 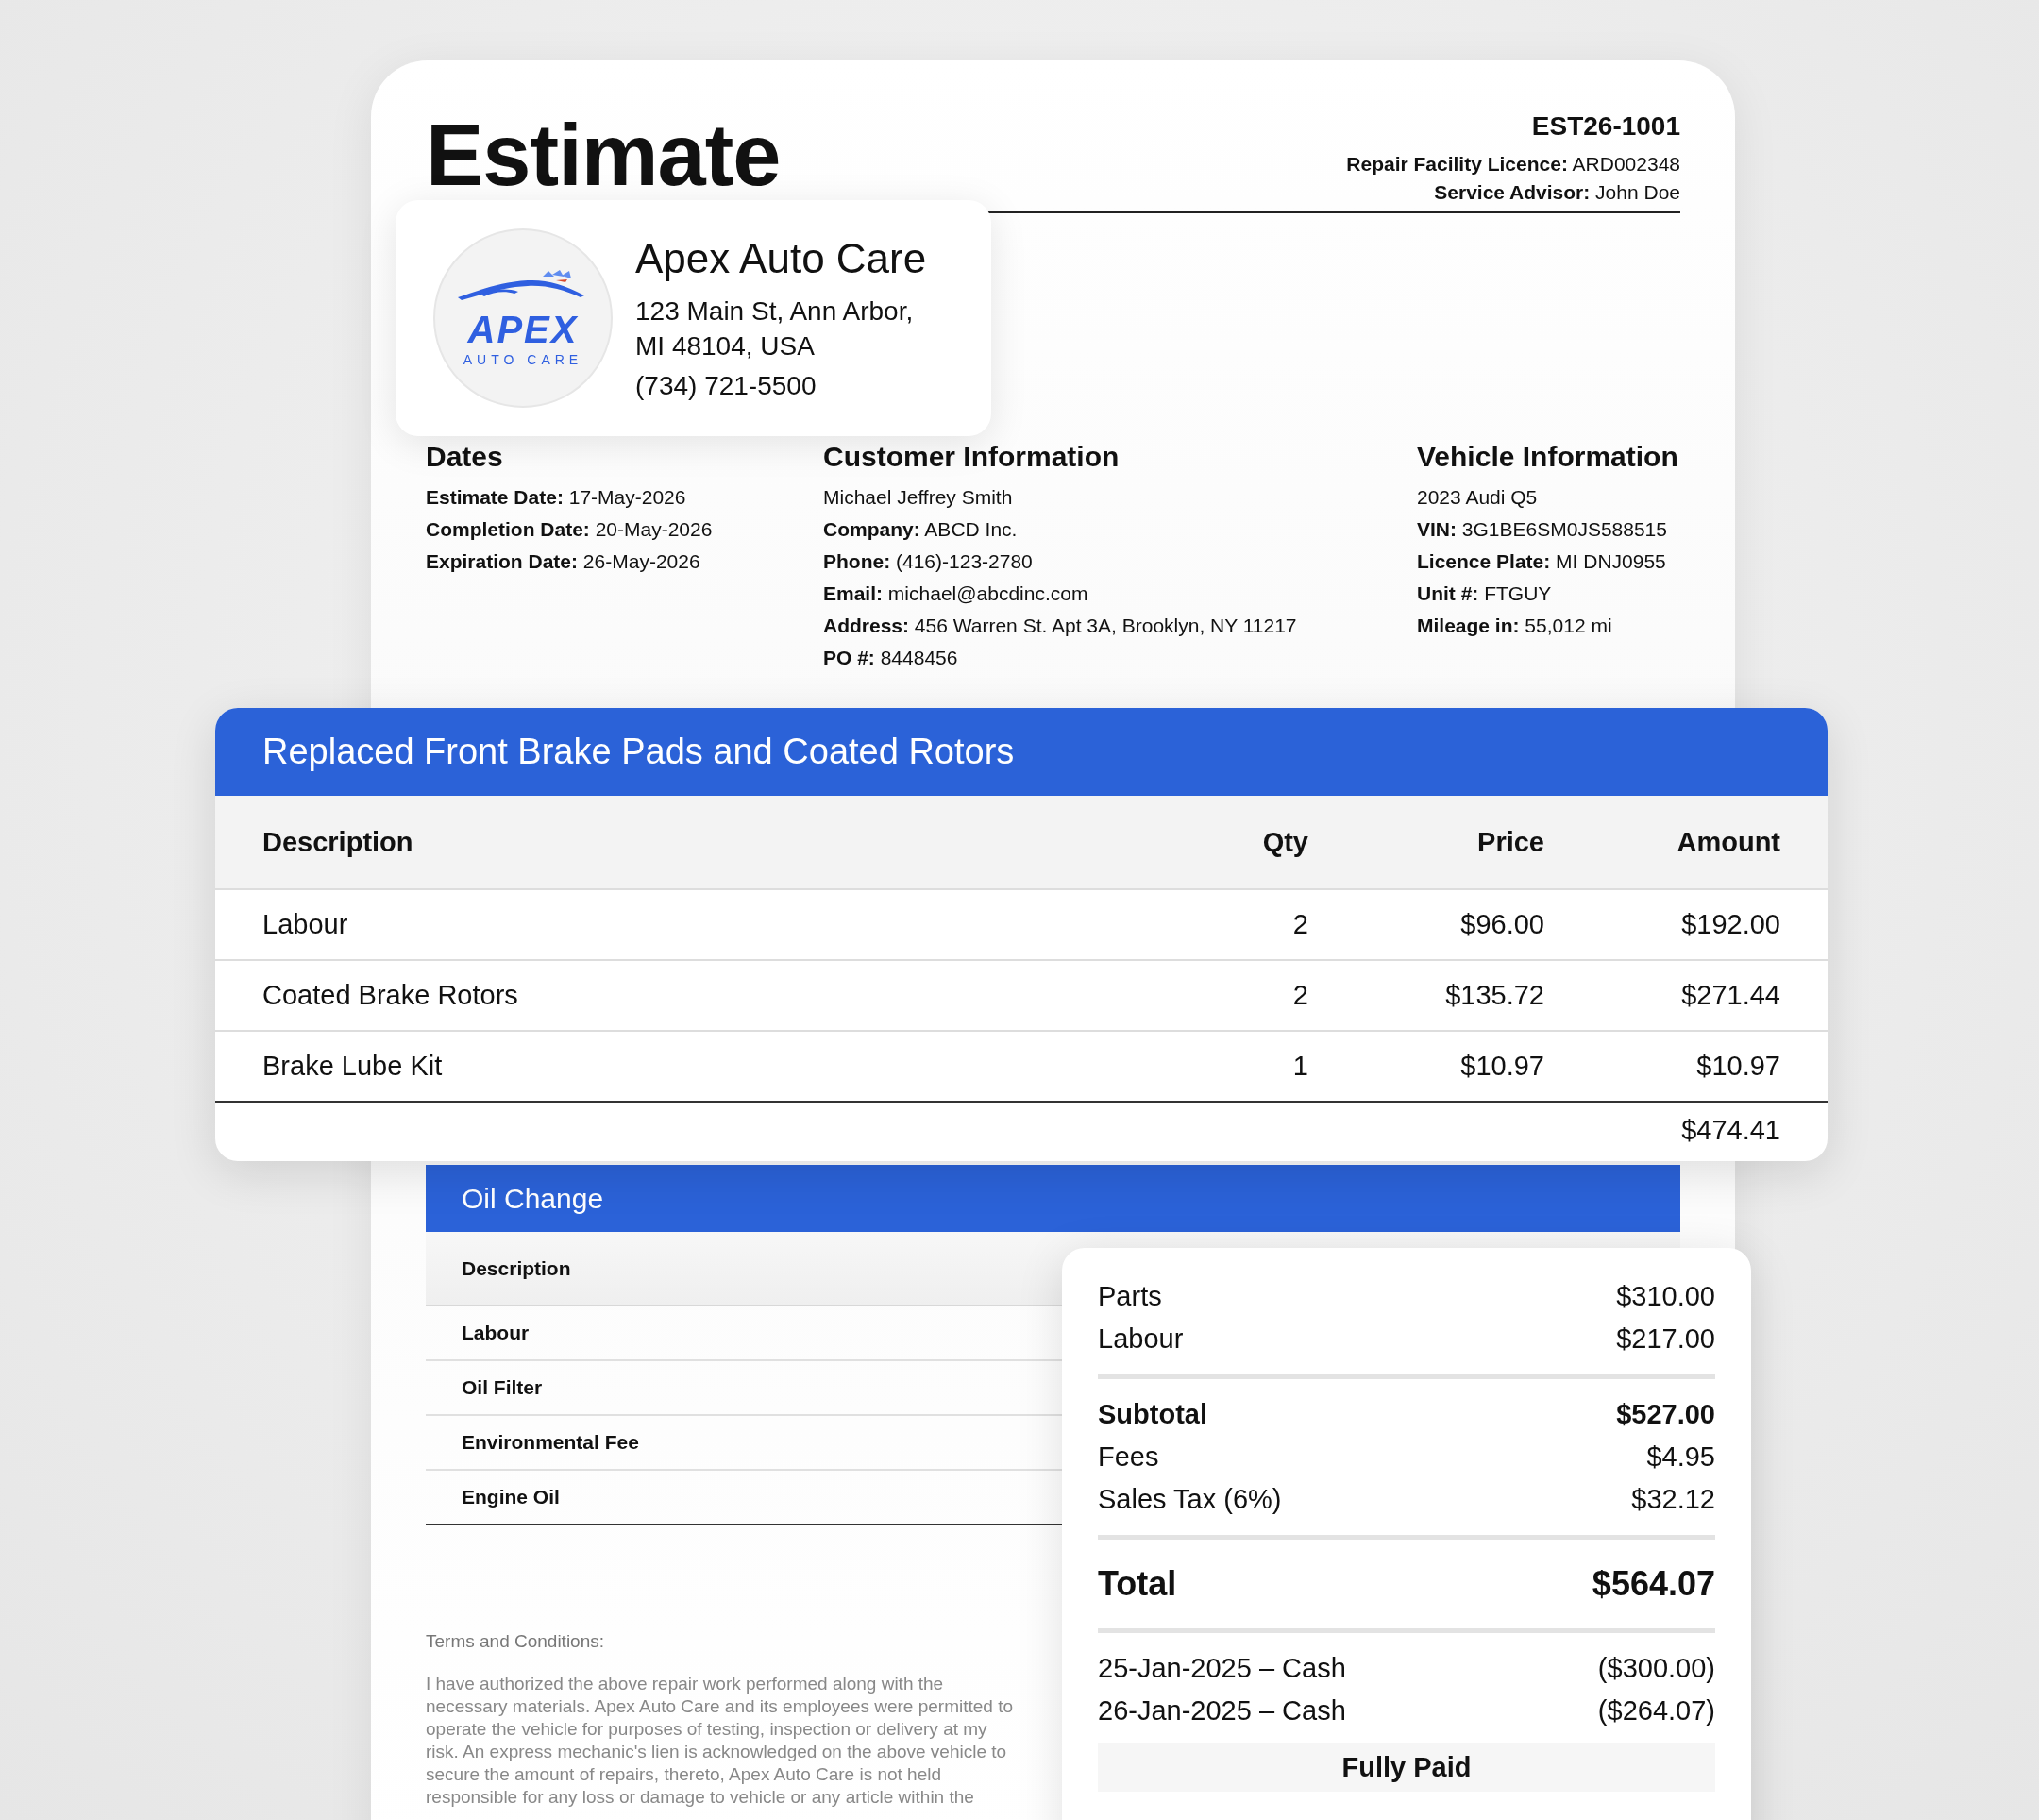 What do you see at coordinates (1060, 626) in the screenshot?
I see `info-line: Address: 456 Warren St. Apt 3A, Brooklyn, NY 11217` at bounding box center [1060, 626].